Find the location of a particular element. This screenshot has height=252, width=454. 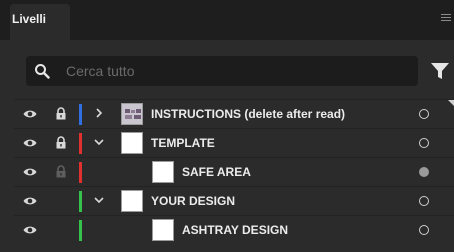

layer-name: INSTRUCTIONS (delete after read) is located at coordinates (248, 114).